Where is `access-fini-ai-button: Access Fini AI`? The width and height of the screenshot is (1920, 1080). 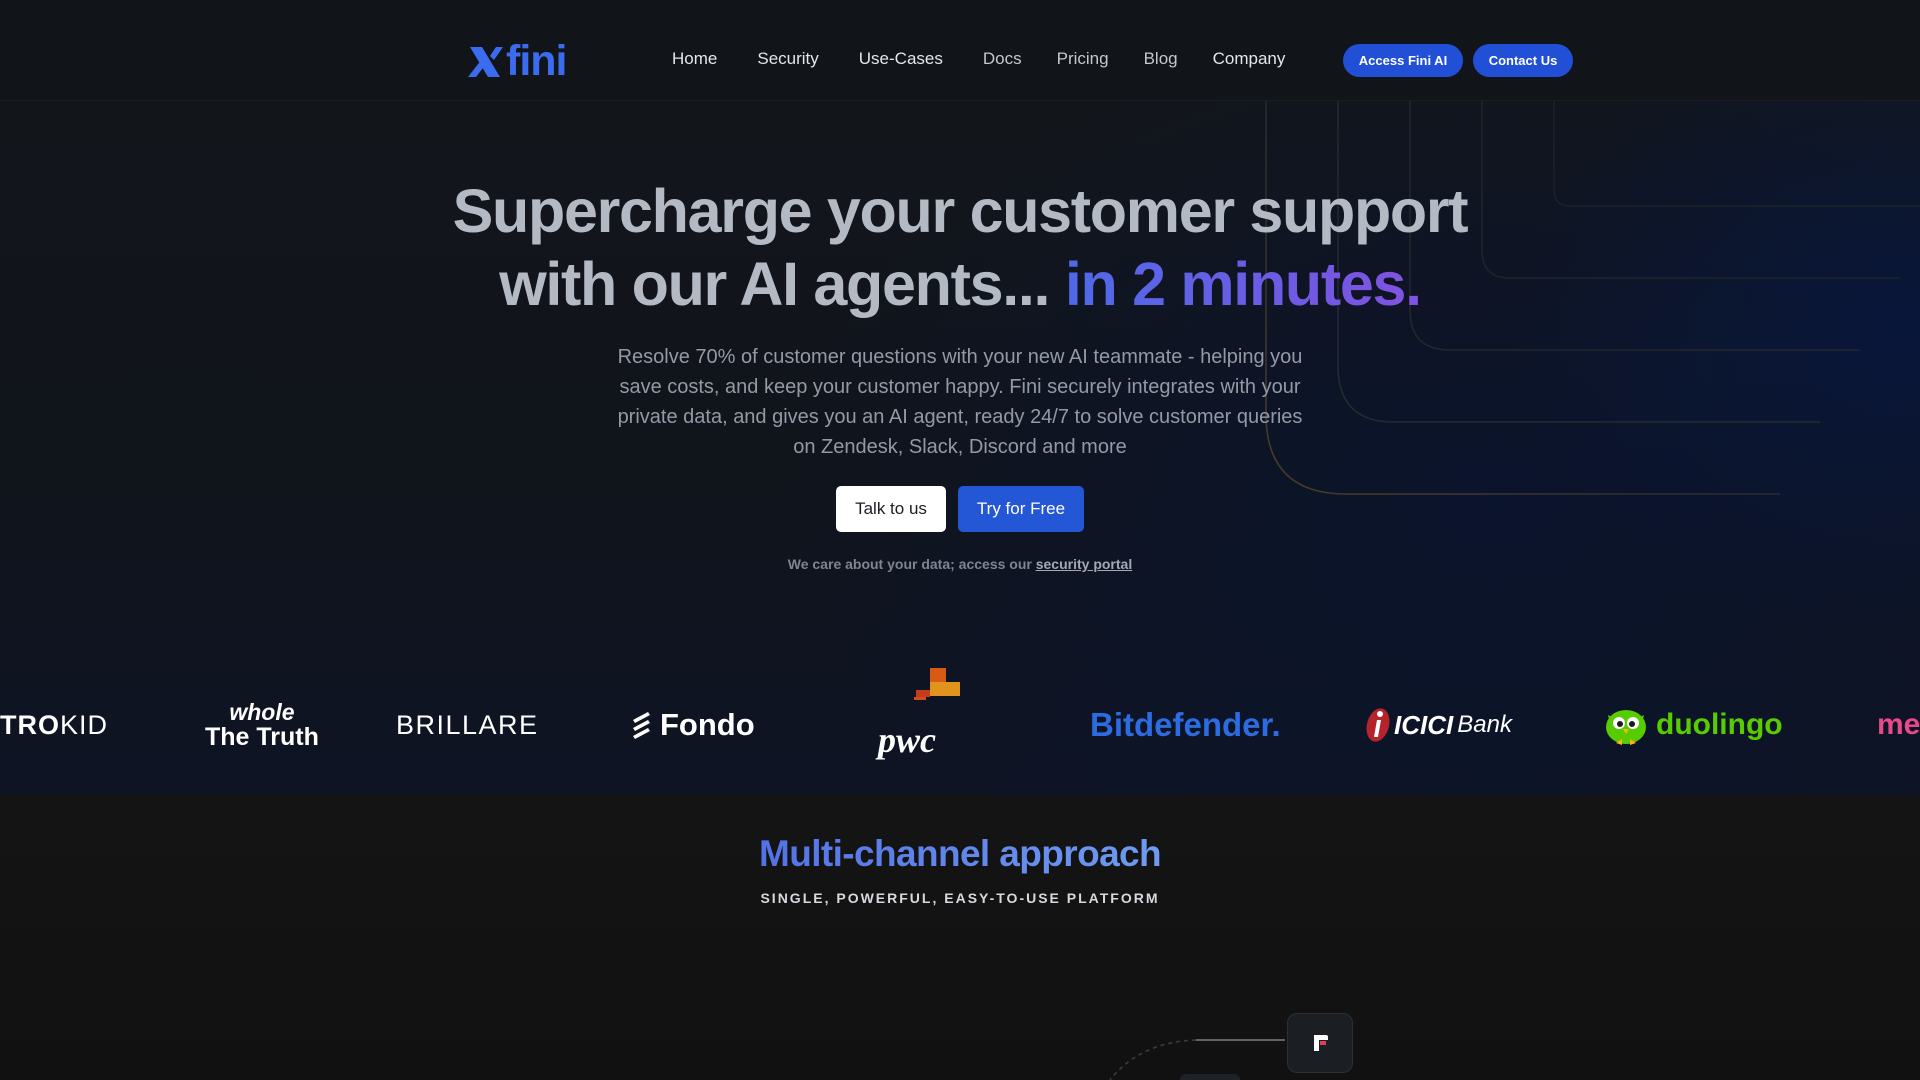 access-fini-ai-button: Access Fini AI is located at coordinates (1403, 60).